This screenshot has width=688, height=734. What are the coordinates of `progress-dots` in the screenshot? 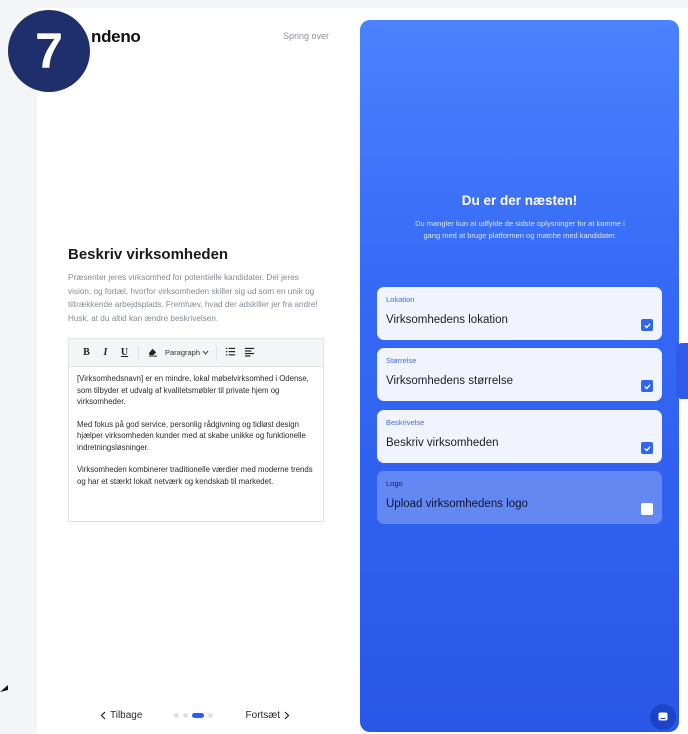 It's located at (194, 715).